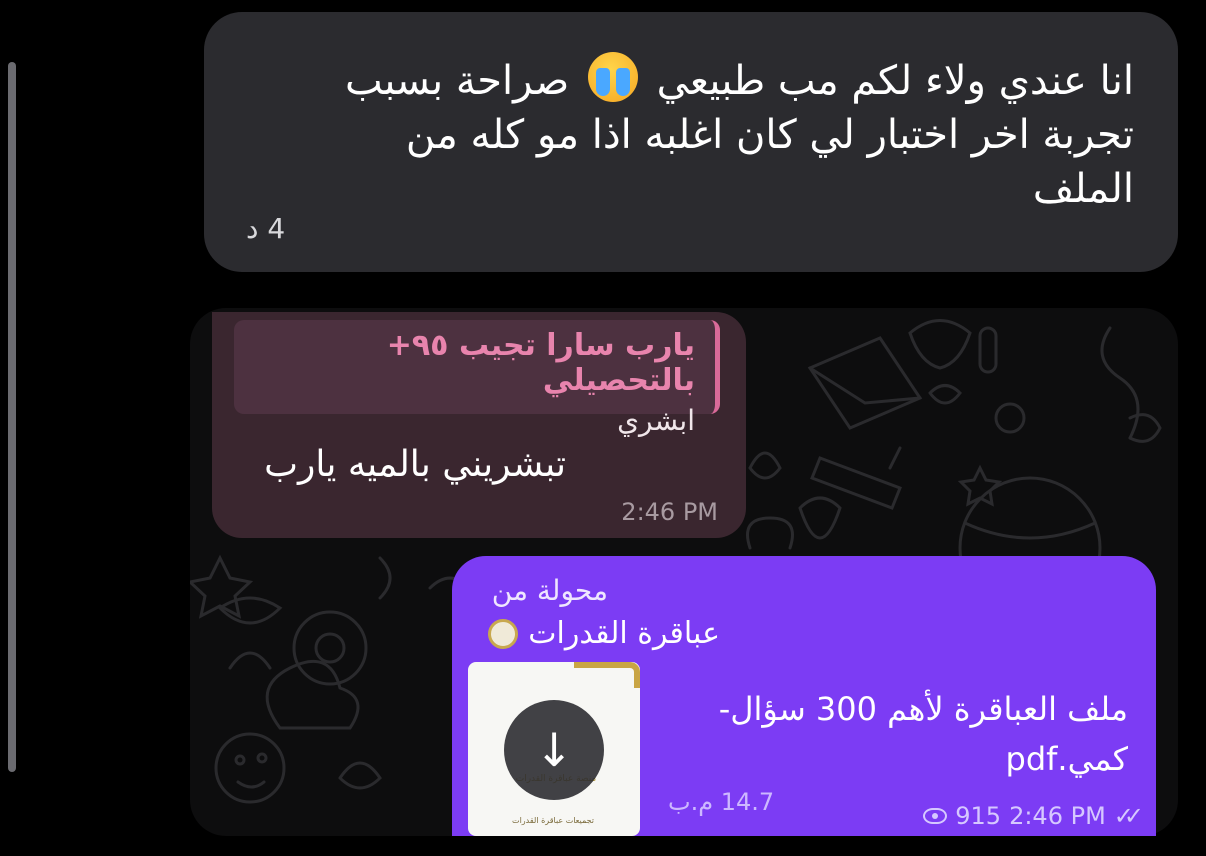 The height and width of the screenshot is (856, 1206). What do you see at coordinates (978, 816) in the screenshot?
I see `view-count: 915` at bounding box center [978, 816].